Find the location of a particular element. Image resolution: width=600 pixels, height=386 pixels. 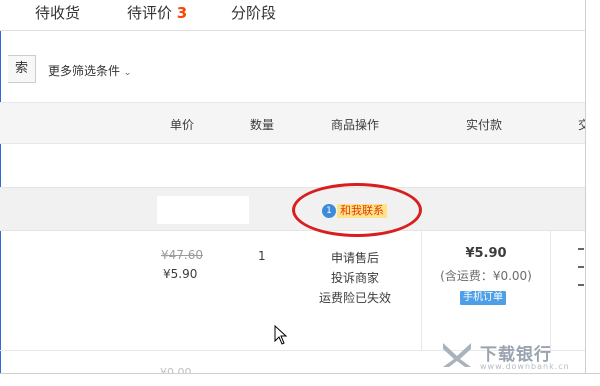

tab-to-receive: 待收货 is located at coordinates (57, 12).